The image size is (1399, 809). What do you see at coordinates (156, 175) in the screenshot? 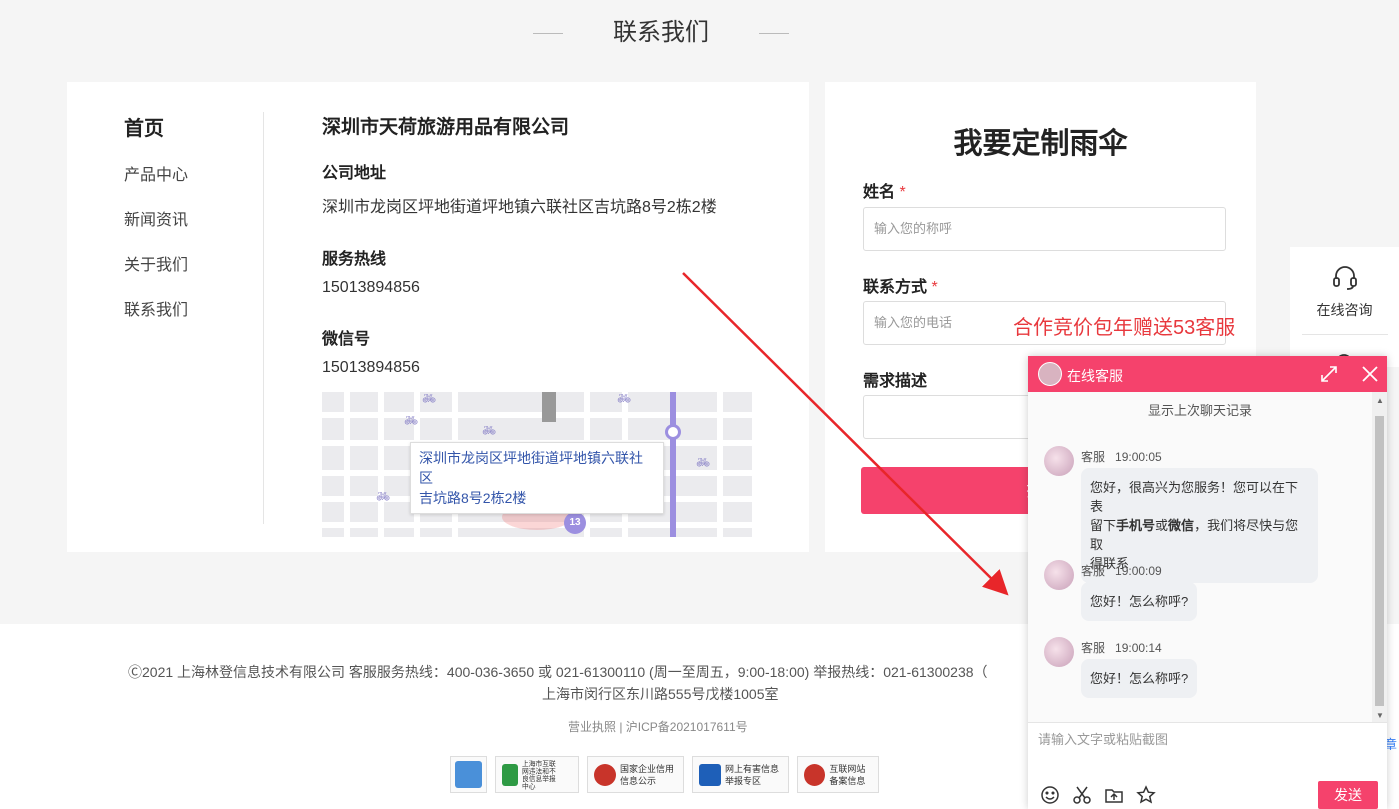
I see `nav-item-products: 产品中心` at bounding box center [156, 175].